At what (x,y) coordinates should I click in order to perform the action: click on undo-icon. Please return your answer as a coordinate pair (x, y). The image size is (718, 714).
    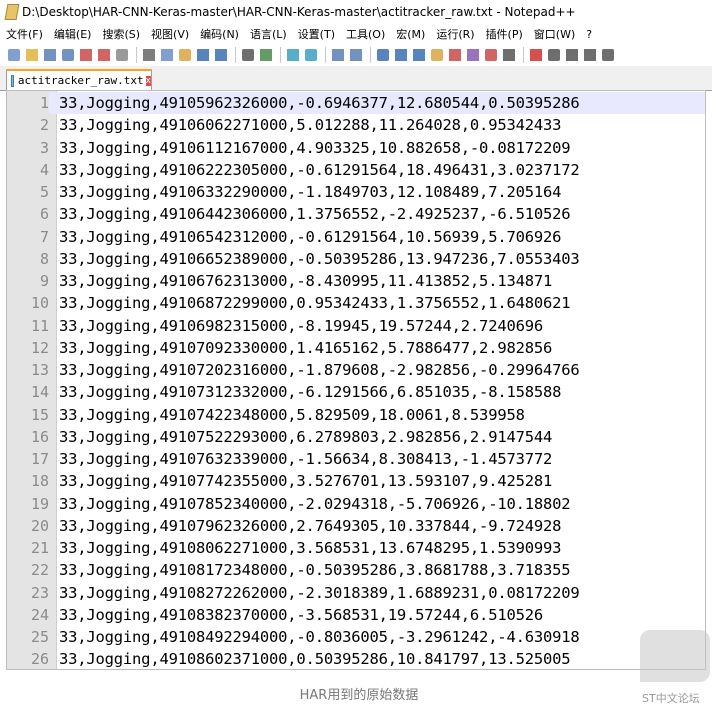
    Looking at the image, I should click on (203, 55).